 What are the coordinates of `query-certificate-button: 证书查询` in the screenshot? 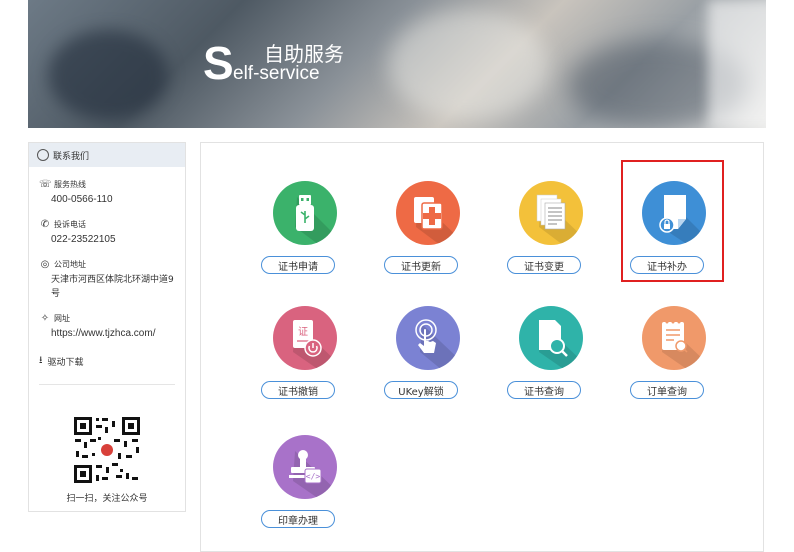 It's located at (544, 390).